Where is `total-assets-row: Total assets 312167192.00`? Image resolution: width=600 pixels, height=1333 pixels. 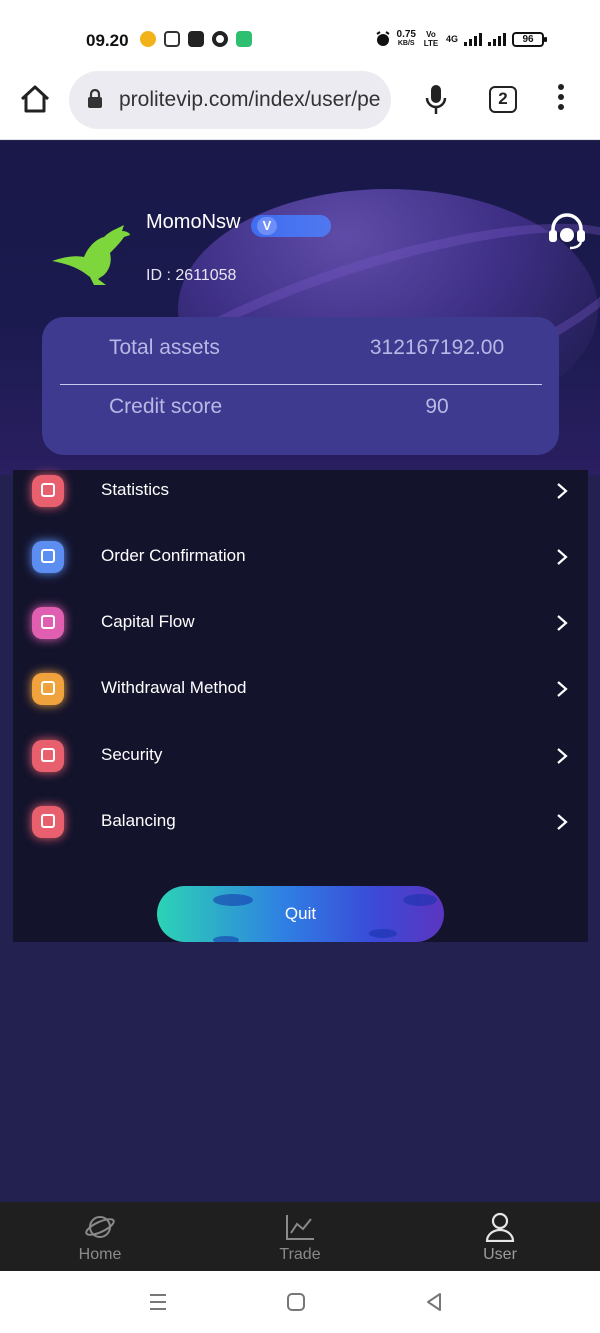 total-assets-row: Total assets 312167192.00 is located at coordinates (300, 348).